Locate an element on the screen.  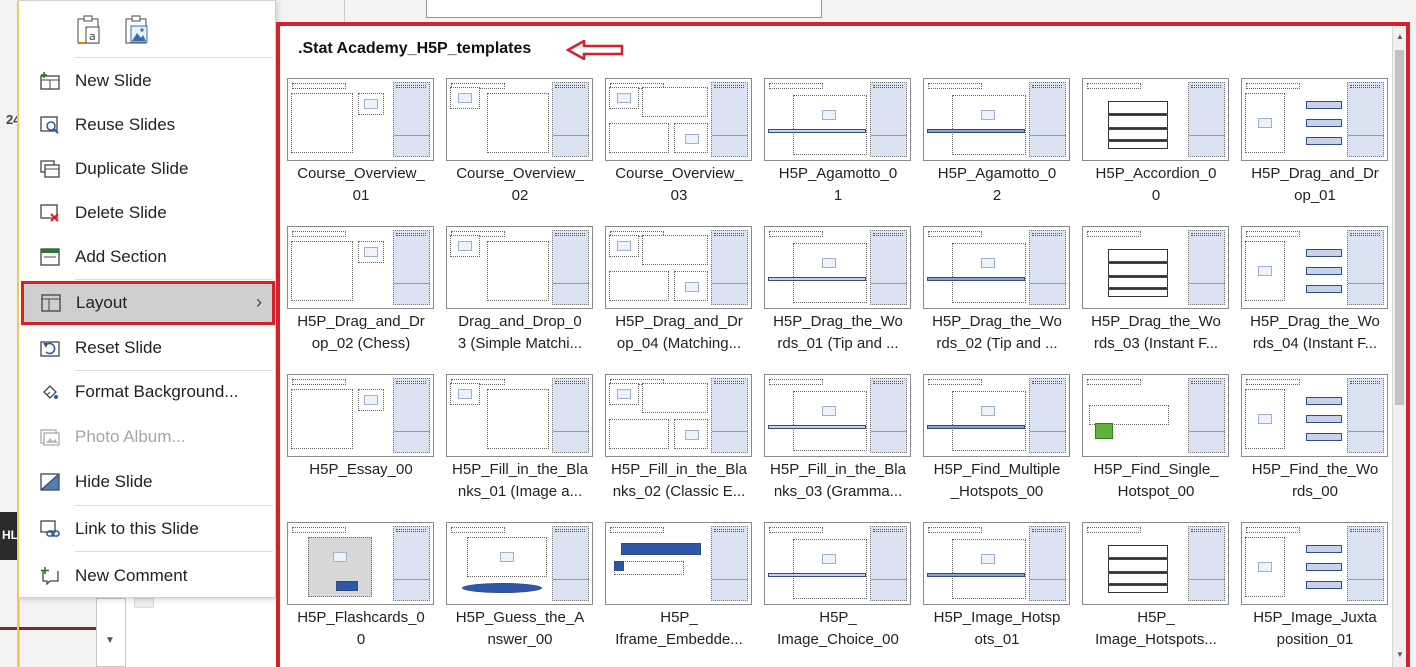
menu-item-reuse-slides: Reuse Slides is located at coordinates (149, 125).